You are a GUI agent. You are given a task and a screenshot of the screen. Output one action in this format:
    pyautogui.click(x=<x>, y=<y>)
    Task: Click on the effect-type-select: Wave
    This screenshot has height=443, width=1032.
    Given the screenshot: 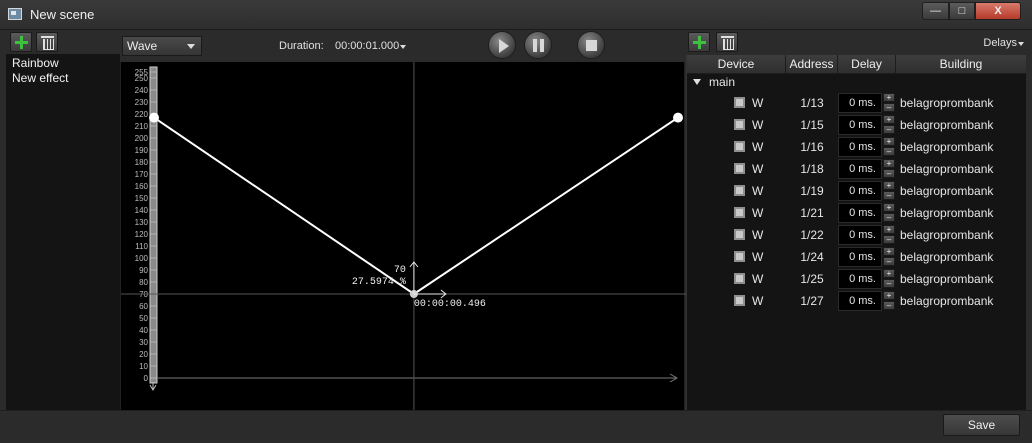 What is the action you would take?
    pyautogui.click(x=162, y=46)
    